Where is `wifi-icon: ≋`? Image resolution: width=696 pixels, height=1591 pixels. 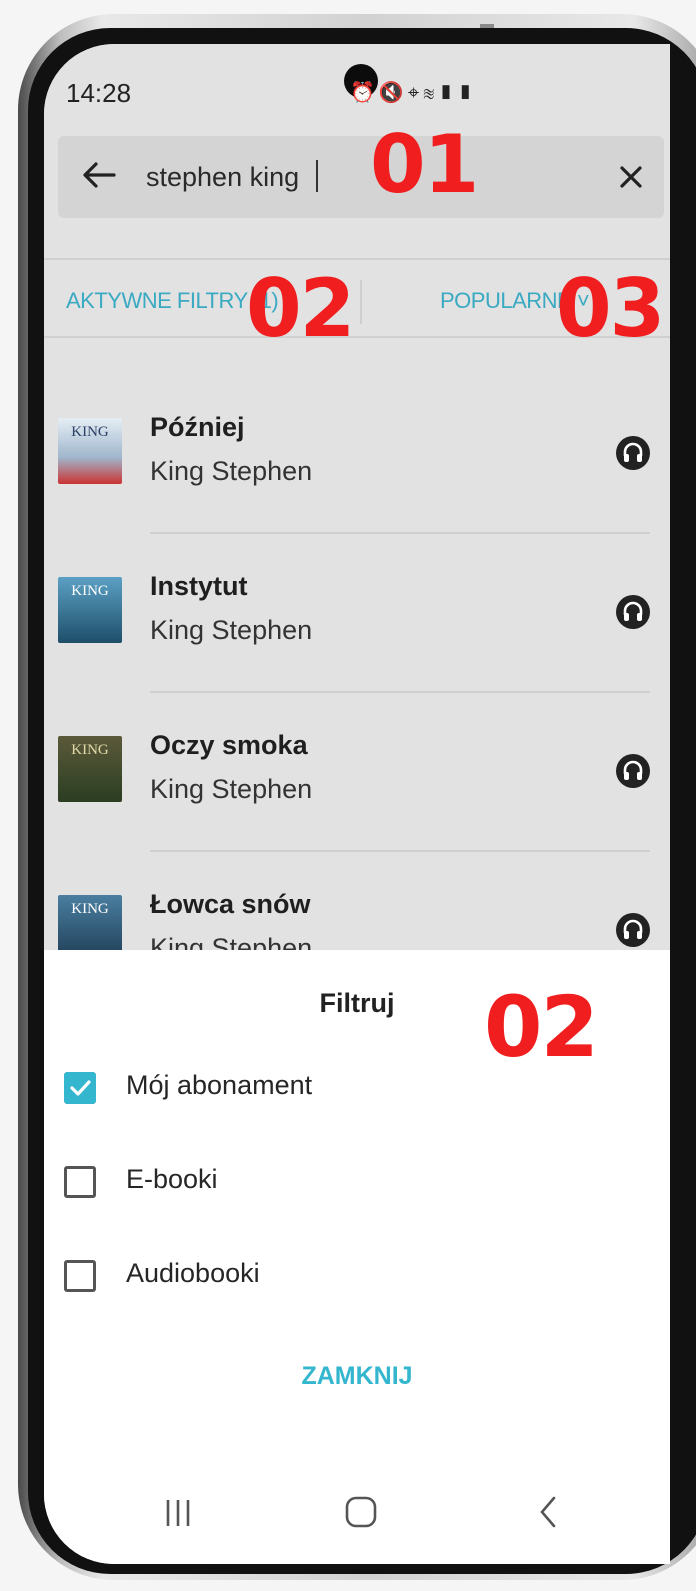 wifi-icon: ≋ is located at coordinates (431, 93).